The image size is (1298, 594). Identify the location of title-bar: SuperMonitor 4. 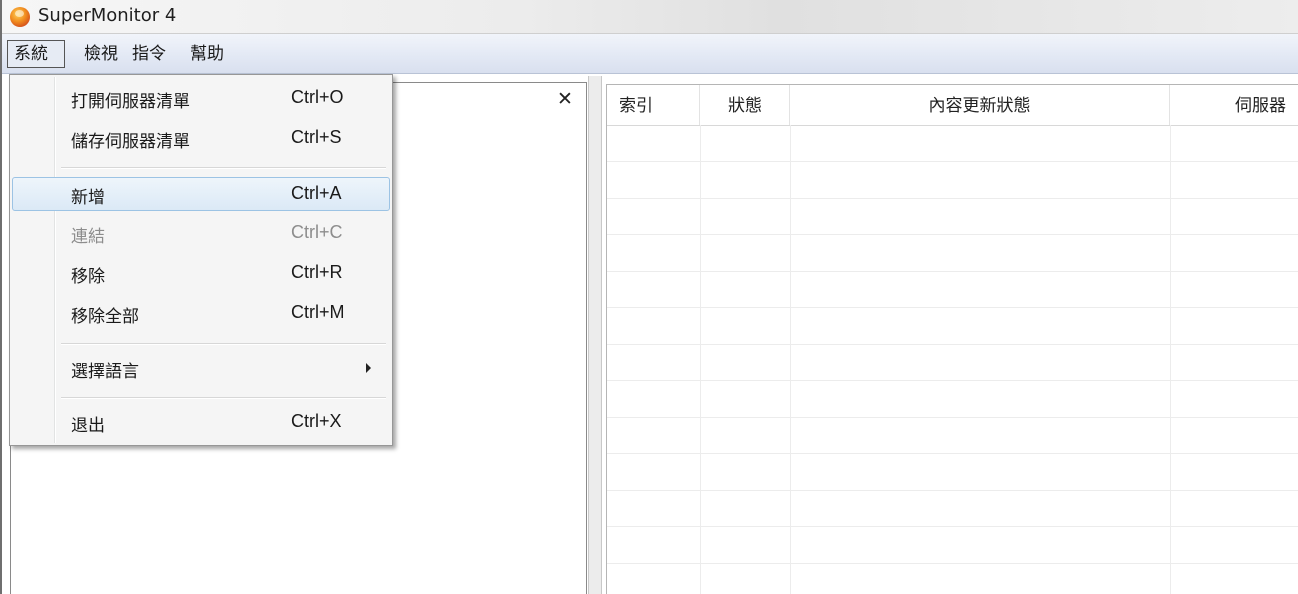
(650, 17).